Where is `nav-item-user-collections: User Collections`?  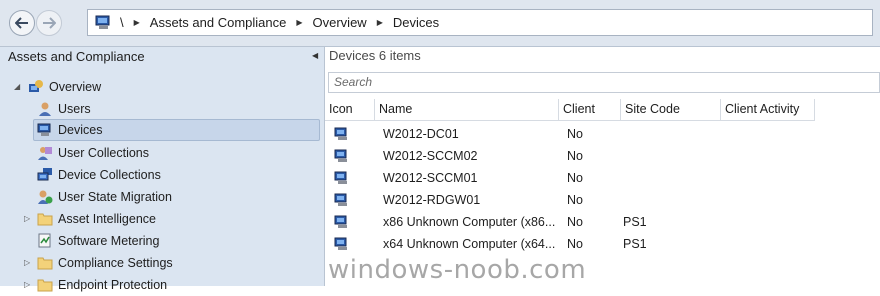 nav-item-user-collections: User Collections is located at coordinates (93, 153).